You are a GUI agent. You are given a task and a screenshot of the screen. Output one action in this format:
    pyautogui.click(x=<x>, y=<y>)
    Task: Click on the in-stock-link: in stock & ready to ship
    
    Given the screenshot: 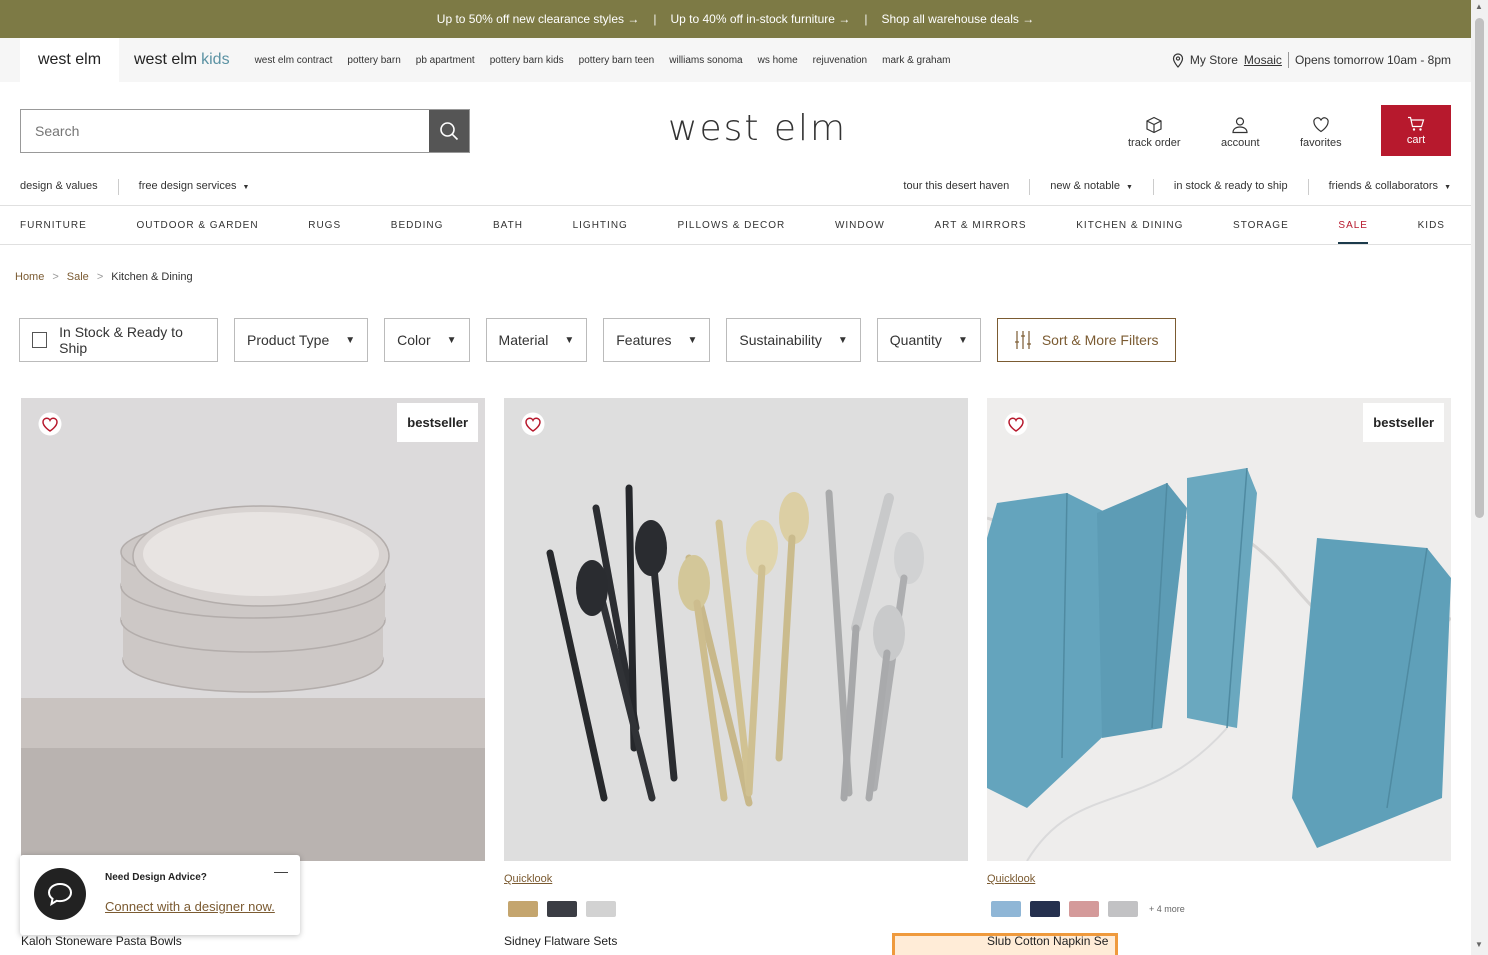 What is the action you would take?
    pyautogui.click(x=1231, y=187)
    